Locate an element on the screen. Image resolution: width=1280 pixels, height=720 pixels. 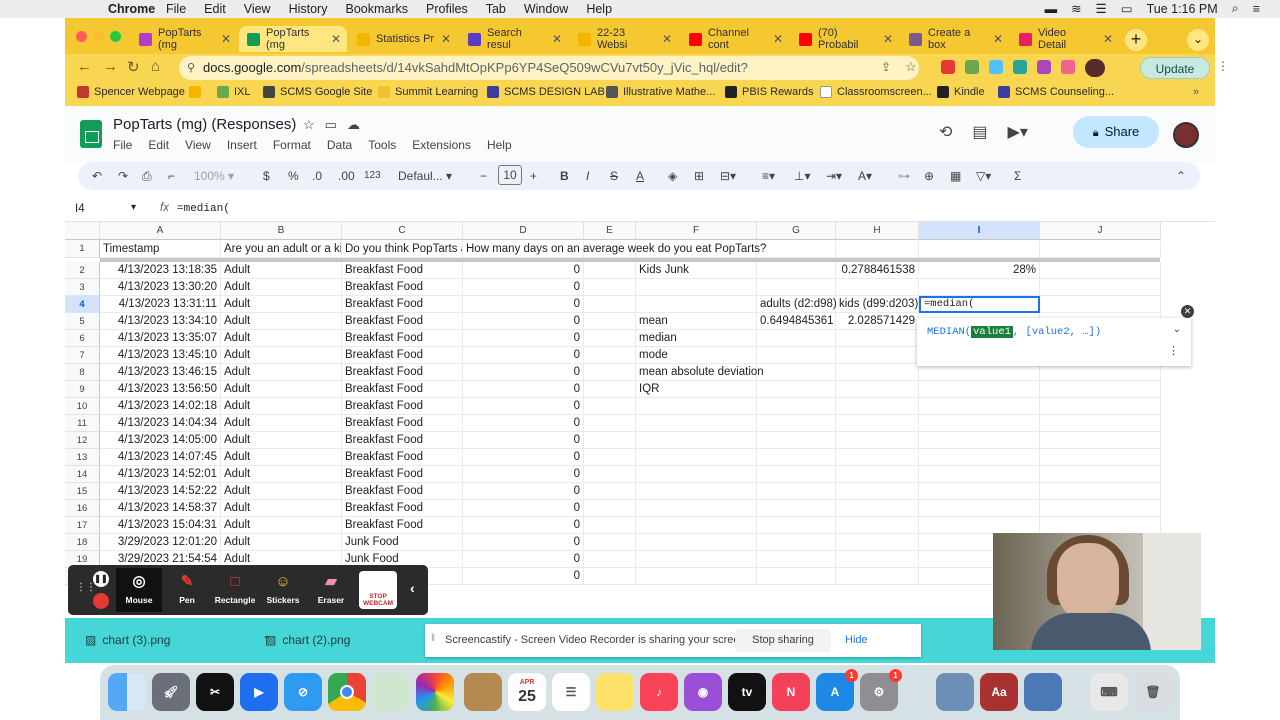
decrease-decimal-button: .0 is located at coordinates (317, 176).